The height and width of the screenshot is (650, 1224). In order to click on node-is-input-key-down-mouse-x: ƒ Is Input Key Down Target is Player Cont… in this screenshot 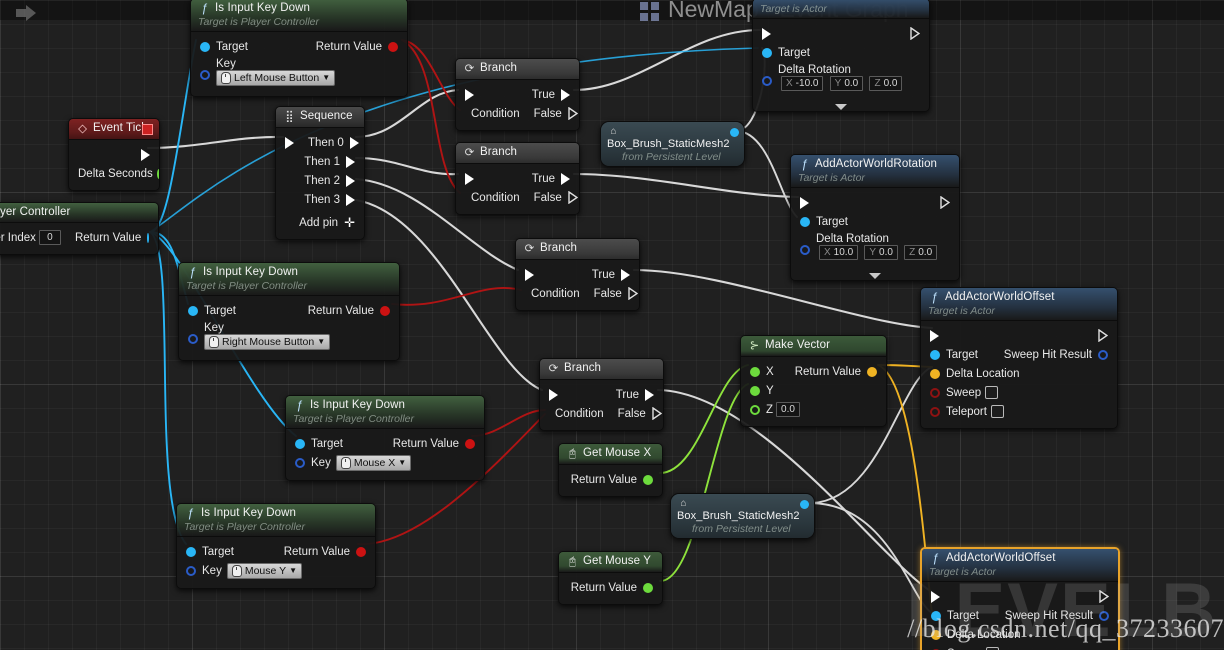, I will do `click(385, 438)`.